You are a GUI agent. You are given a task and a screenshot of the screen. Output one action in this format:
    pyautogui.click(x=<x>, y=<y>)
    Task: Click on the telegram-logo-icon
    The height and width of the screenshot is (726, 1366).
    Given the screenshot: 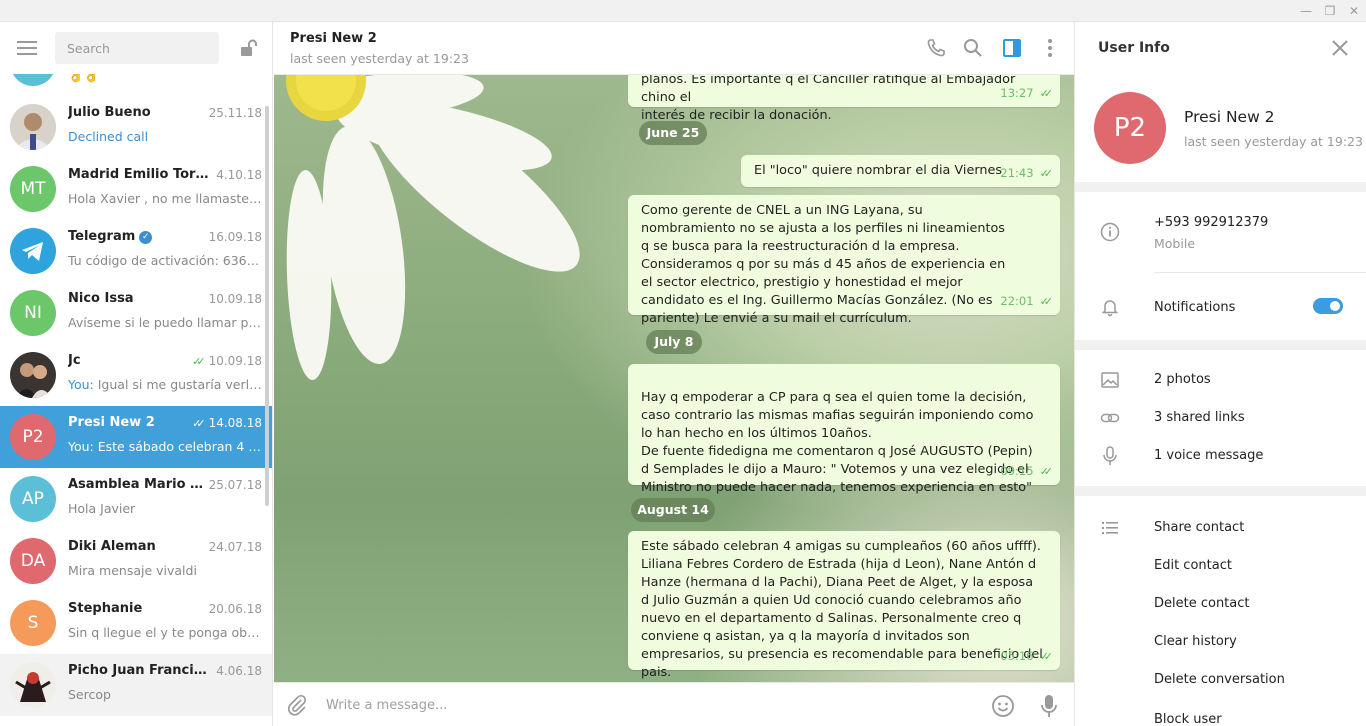 What is the action you would take?
    pyautogui.click(x=33, y=251)
    